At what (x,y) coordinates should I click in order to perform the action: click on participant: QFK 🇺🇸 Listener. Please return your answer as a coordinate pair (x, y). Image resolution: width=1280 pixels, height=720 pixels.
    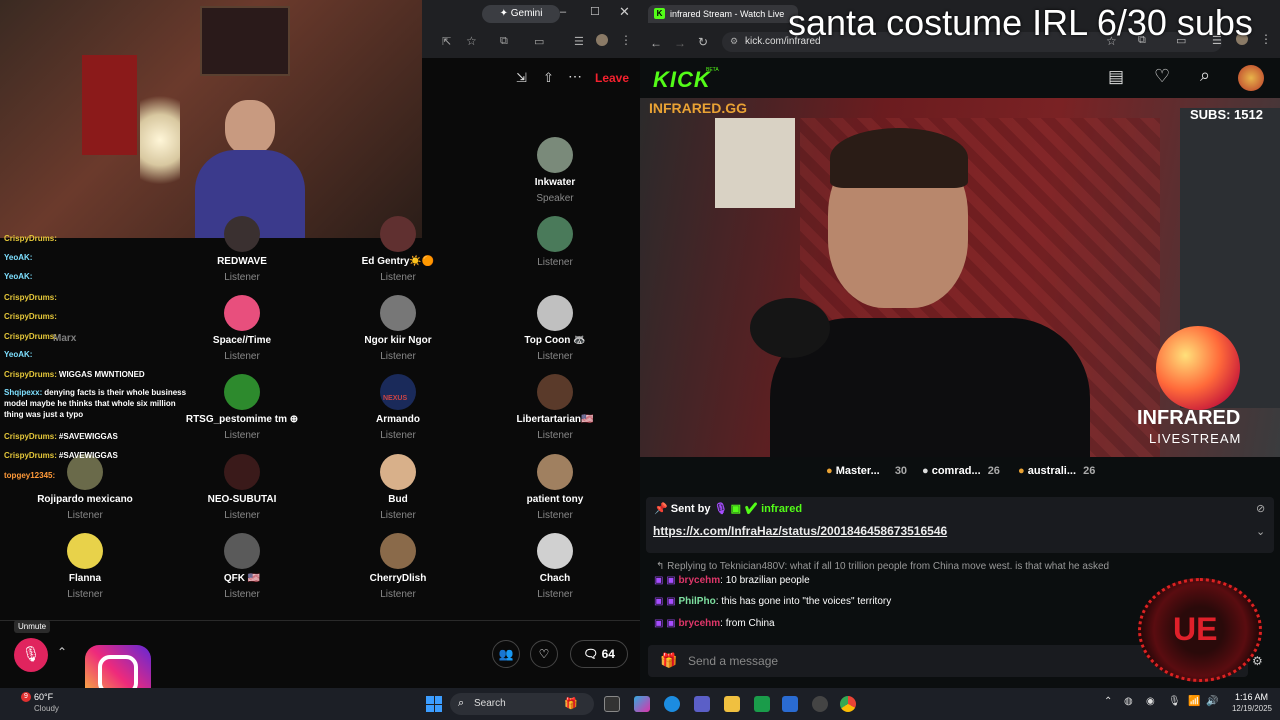
    Looking at the image, I should click on (242, 566).